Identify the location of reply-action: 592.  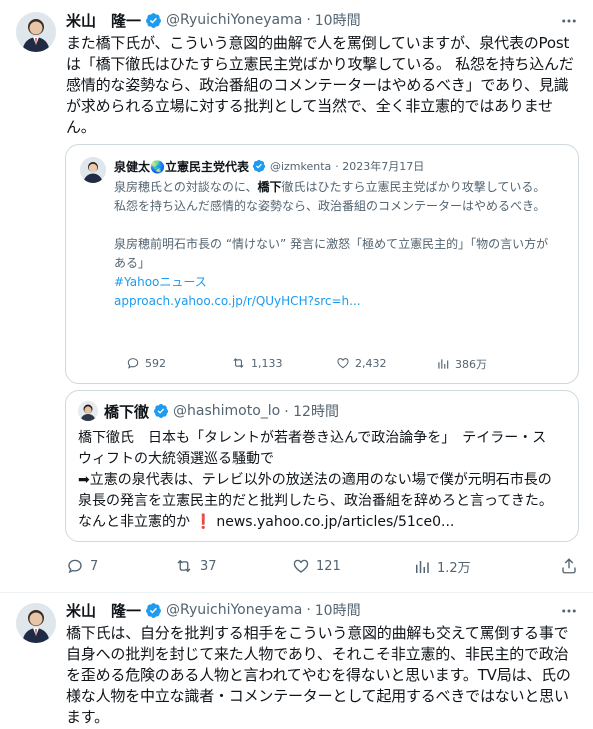
(146, 363).